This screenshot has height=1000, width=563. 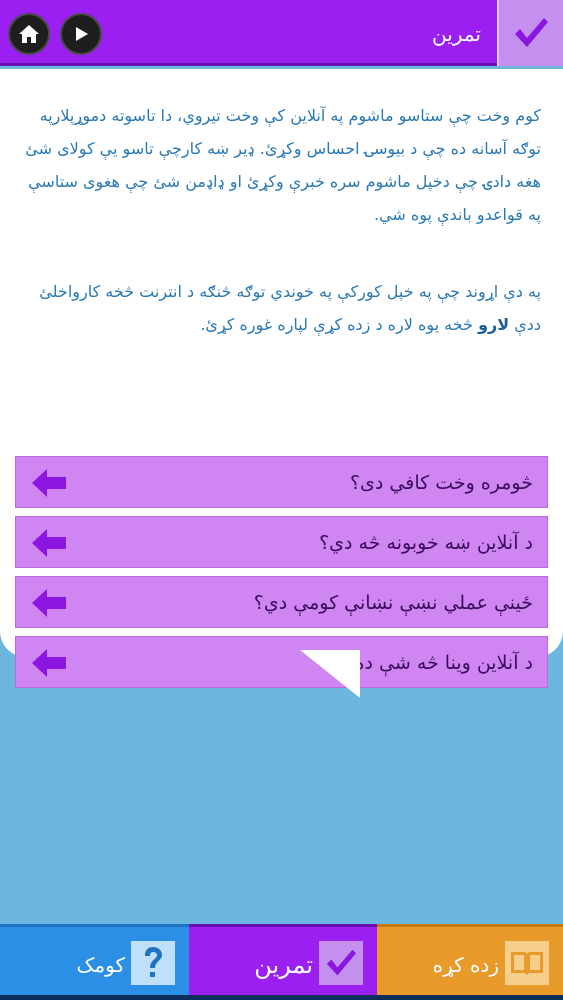 What do you see at coordinates (281, 33) in the screenshot?
I see `header-bar: تمرین` at bounding box center [281, 33].